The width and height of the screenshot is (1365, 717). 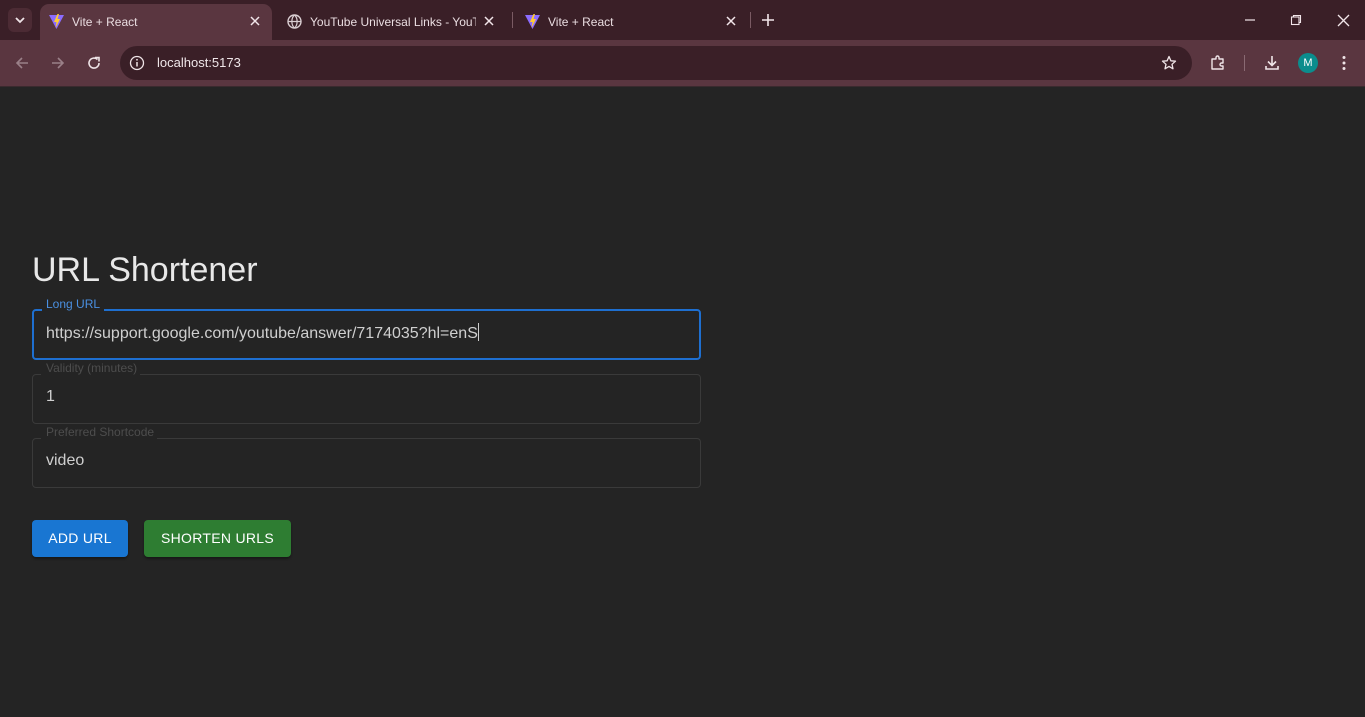 I want to click on address-text: localhost:5173, so click(x=199, y=62).